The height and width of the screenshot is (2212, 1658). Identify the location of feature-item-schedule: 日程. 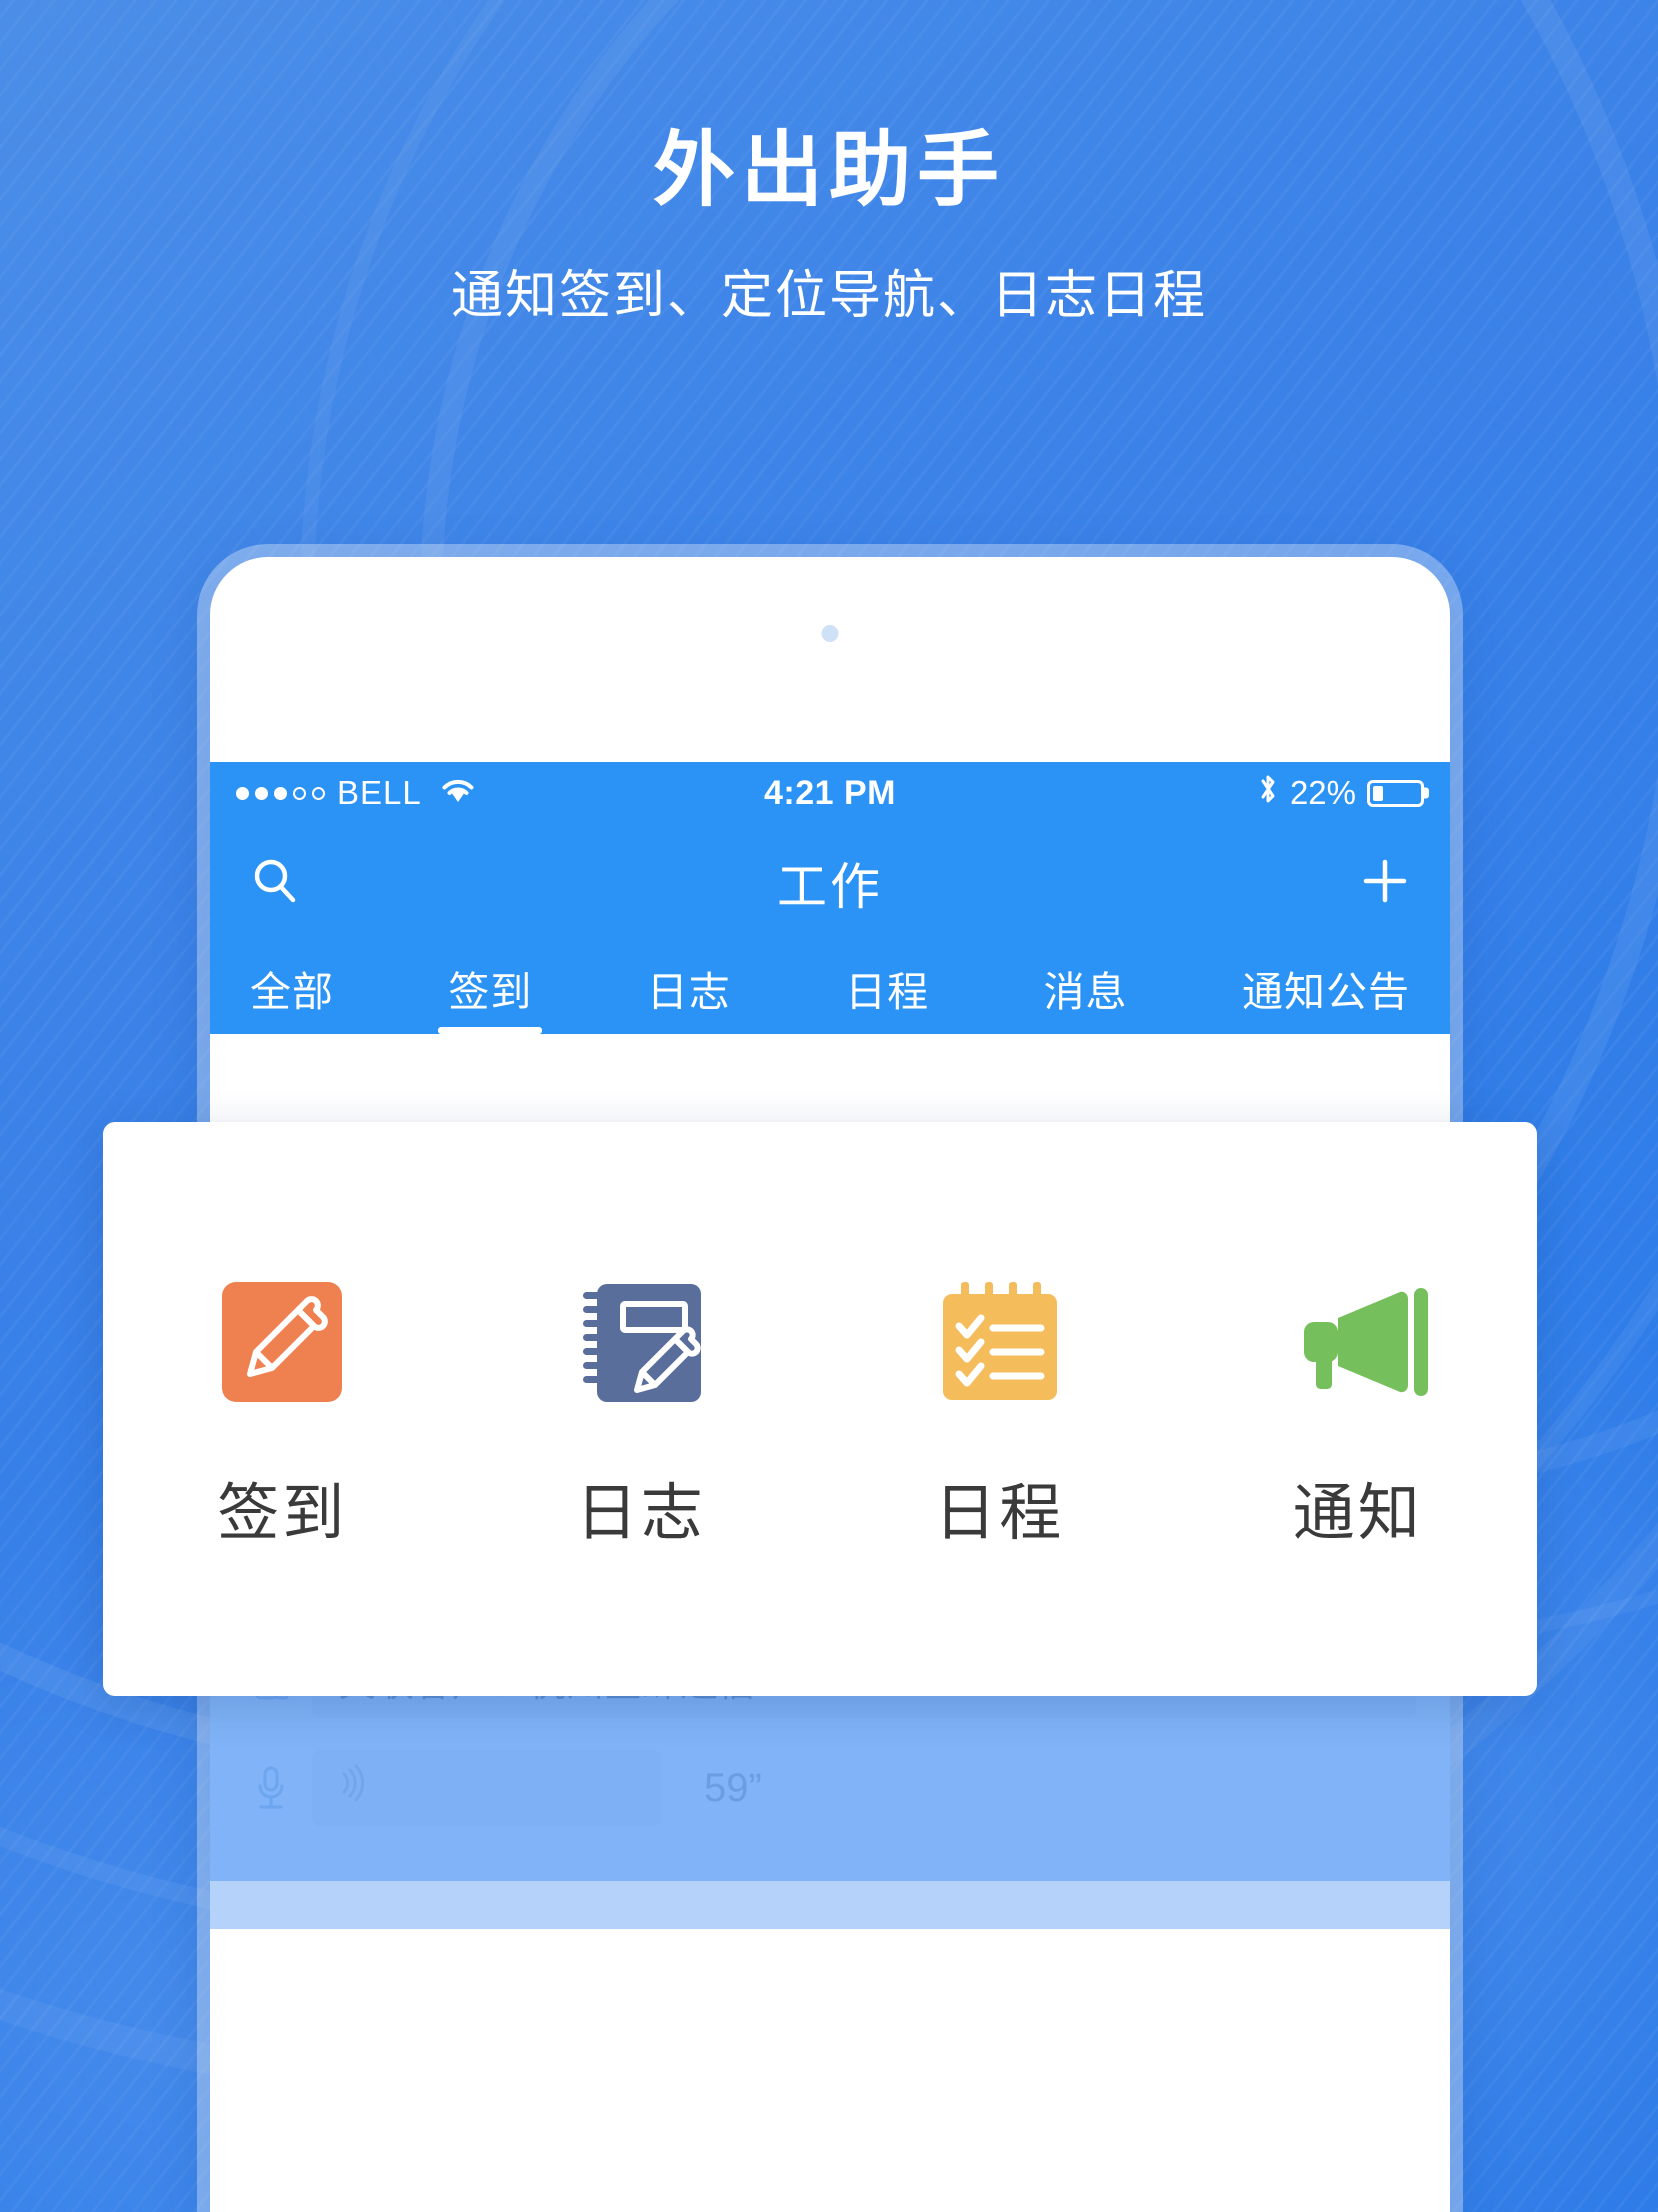
(999, 1409).